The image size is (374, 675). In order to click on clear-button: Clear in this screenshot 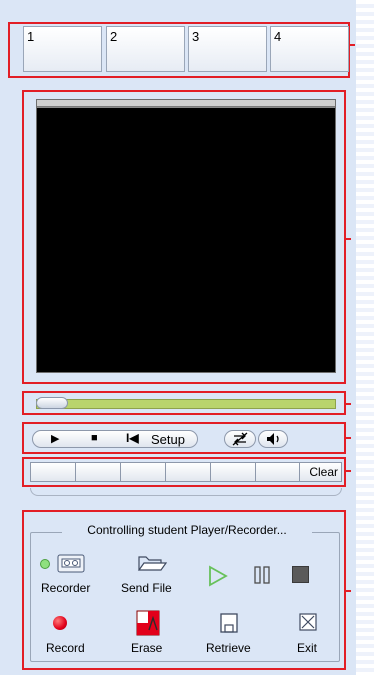, I will do `click(323, 472)`.